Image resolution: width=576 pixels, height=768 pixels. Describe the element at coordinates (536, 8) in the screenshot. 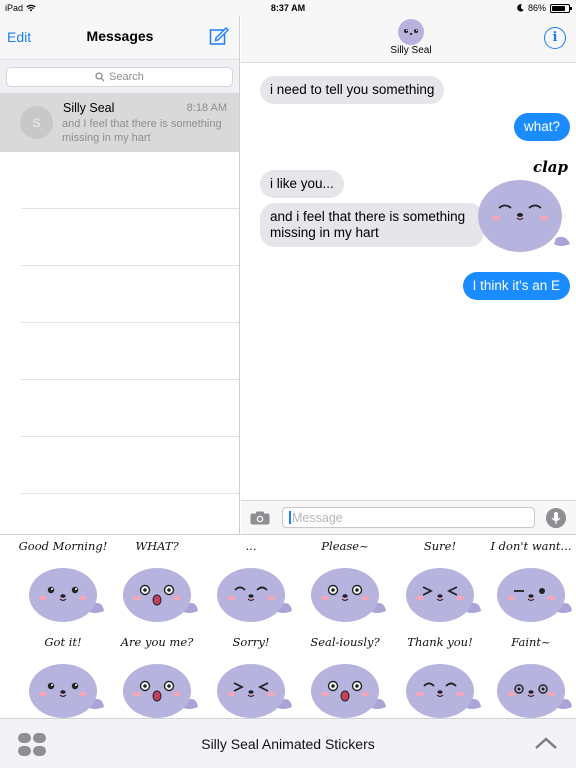

I see `battery-percent: 86%` at that location.